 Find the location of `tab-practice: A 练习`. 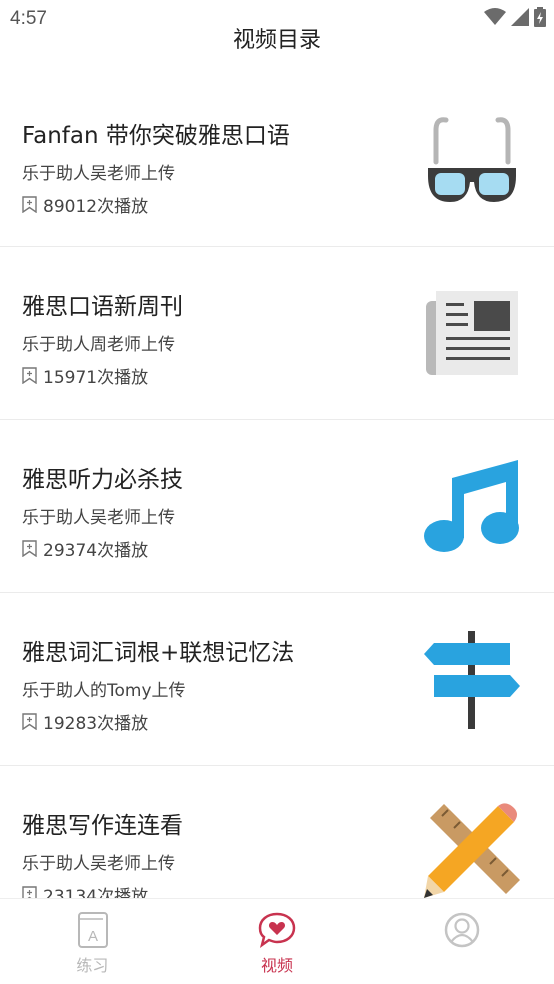

tab-practice: A 练习 is located at coordinates (92, 941).